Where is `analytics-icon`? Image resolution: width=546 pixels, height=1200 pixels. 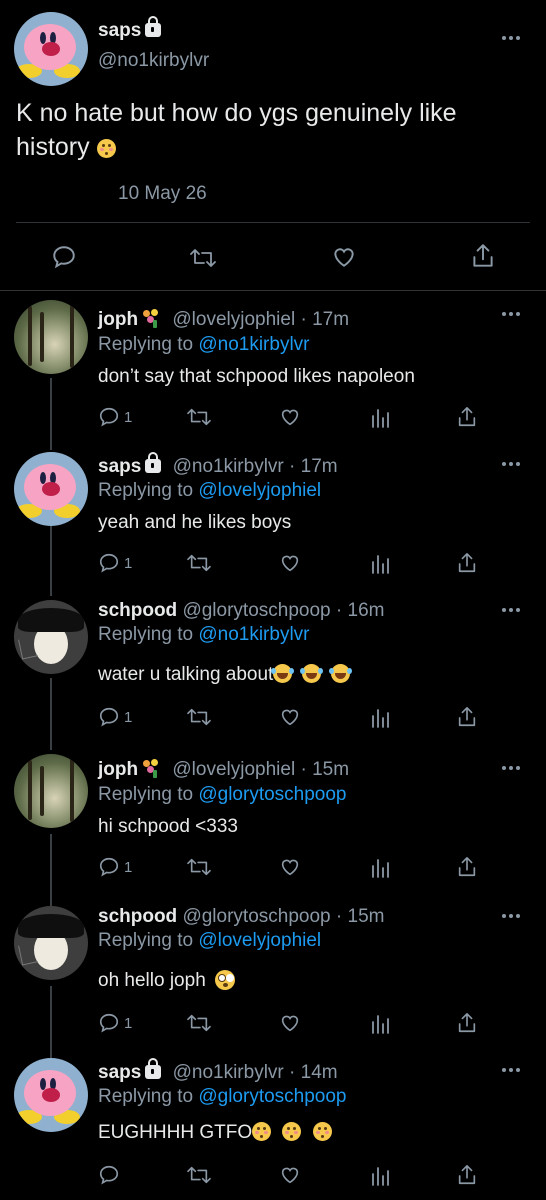 analytics-icon is located at coordinates (380, 868).